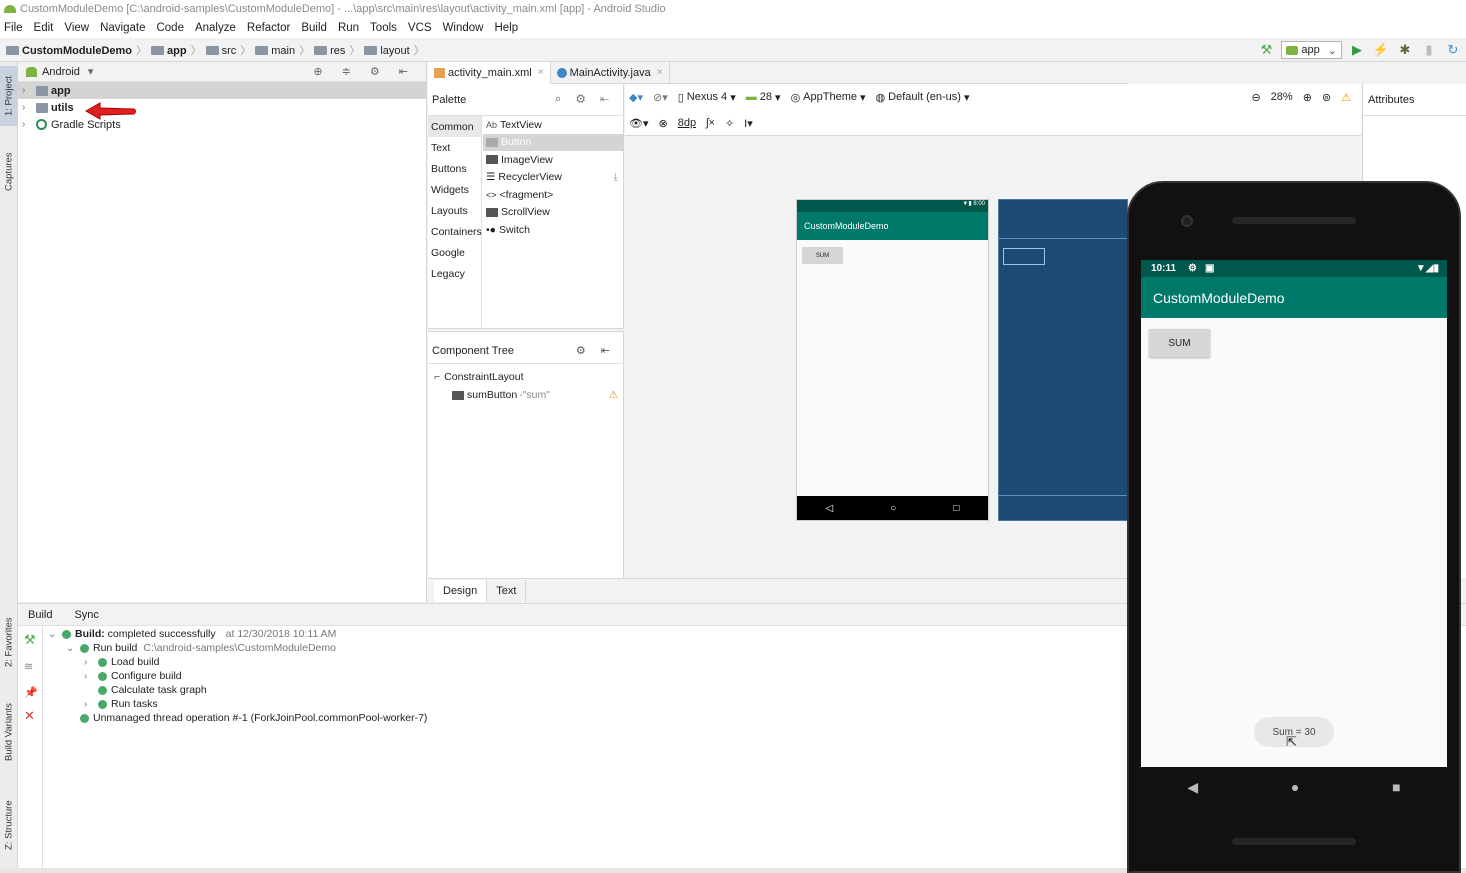 This screenshot has width=1466, height=873. What do you see at coordinates (923, 97) in the screenshot?
I see `locale-select: ◍ Default (en-us) ▾` at bounding box center [923, 97].